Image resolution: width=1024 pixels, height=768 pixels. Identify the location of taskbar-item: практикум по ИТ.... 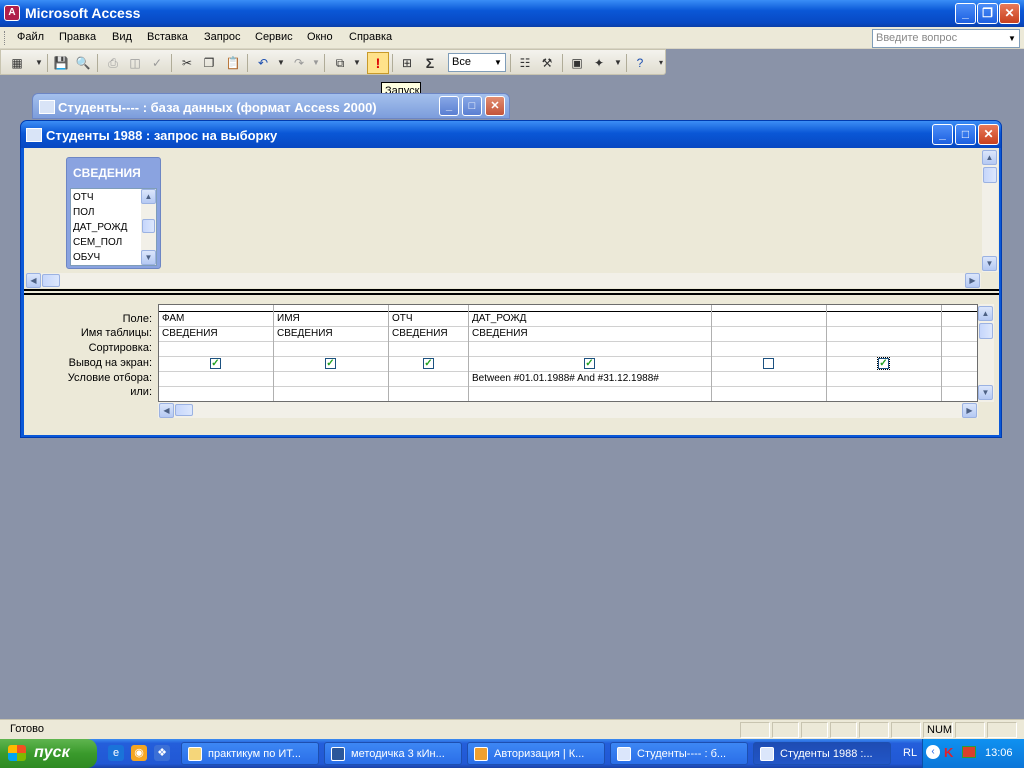
(250, 753).